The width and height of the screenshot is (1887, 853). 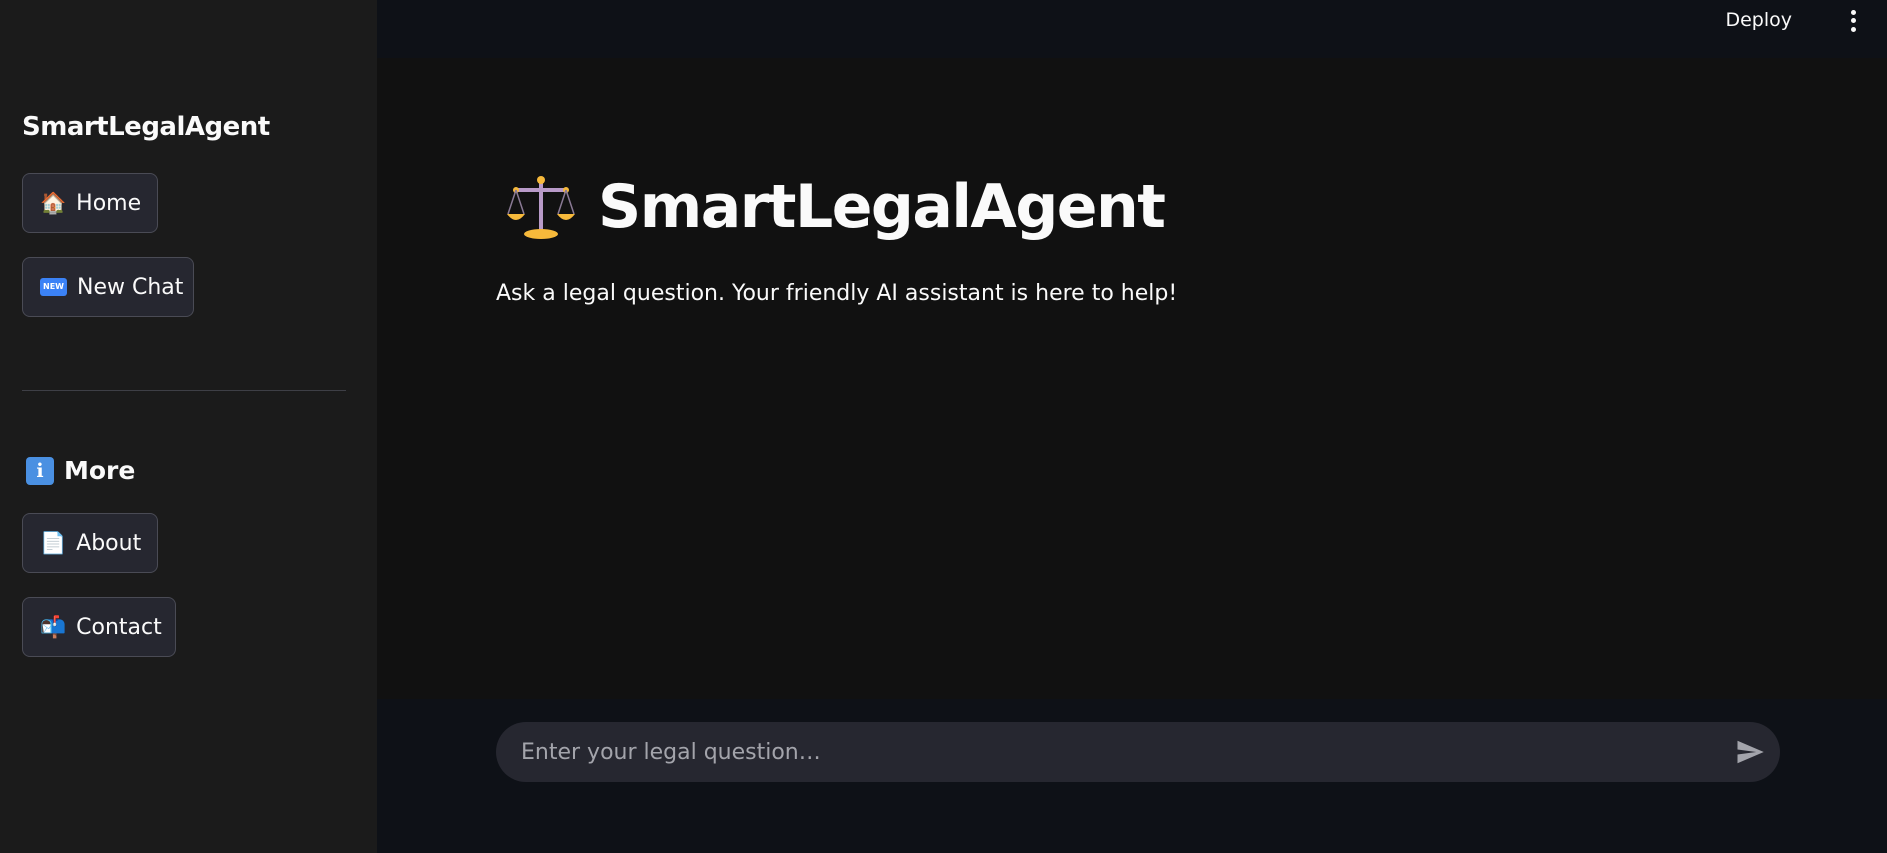 I want to click on about-button-label: About, so click(x=109, y=543).